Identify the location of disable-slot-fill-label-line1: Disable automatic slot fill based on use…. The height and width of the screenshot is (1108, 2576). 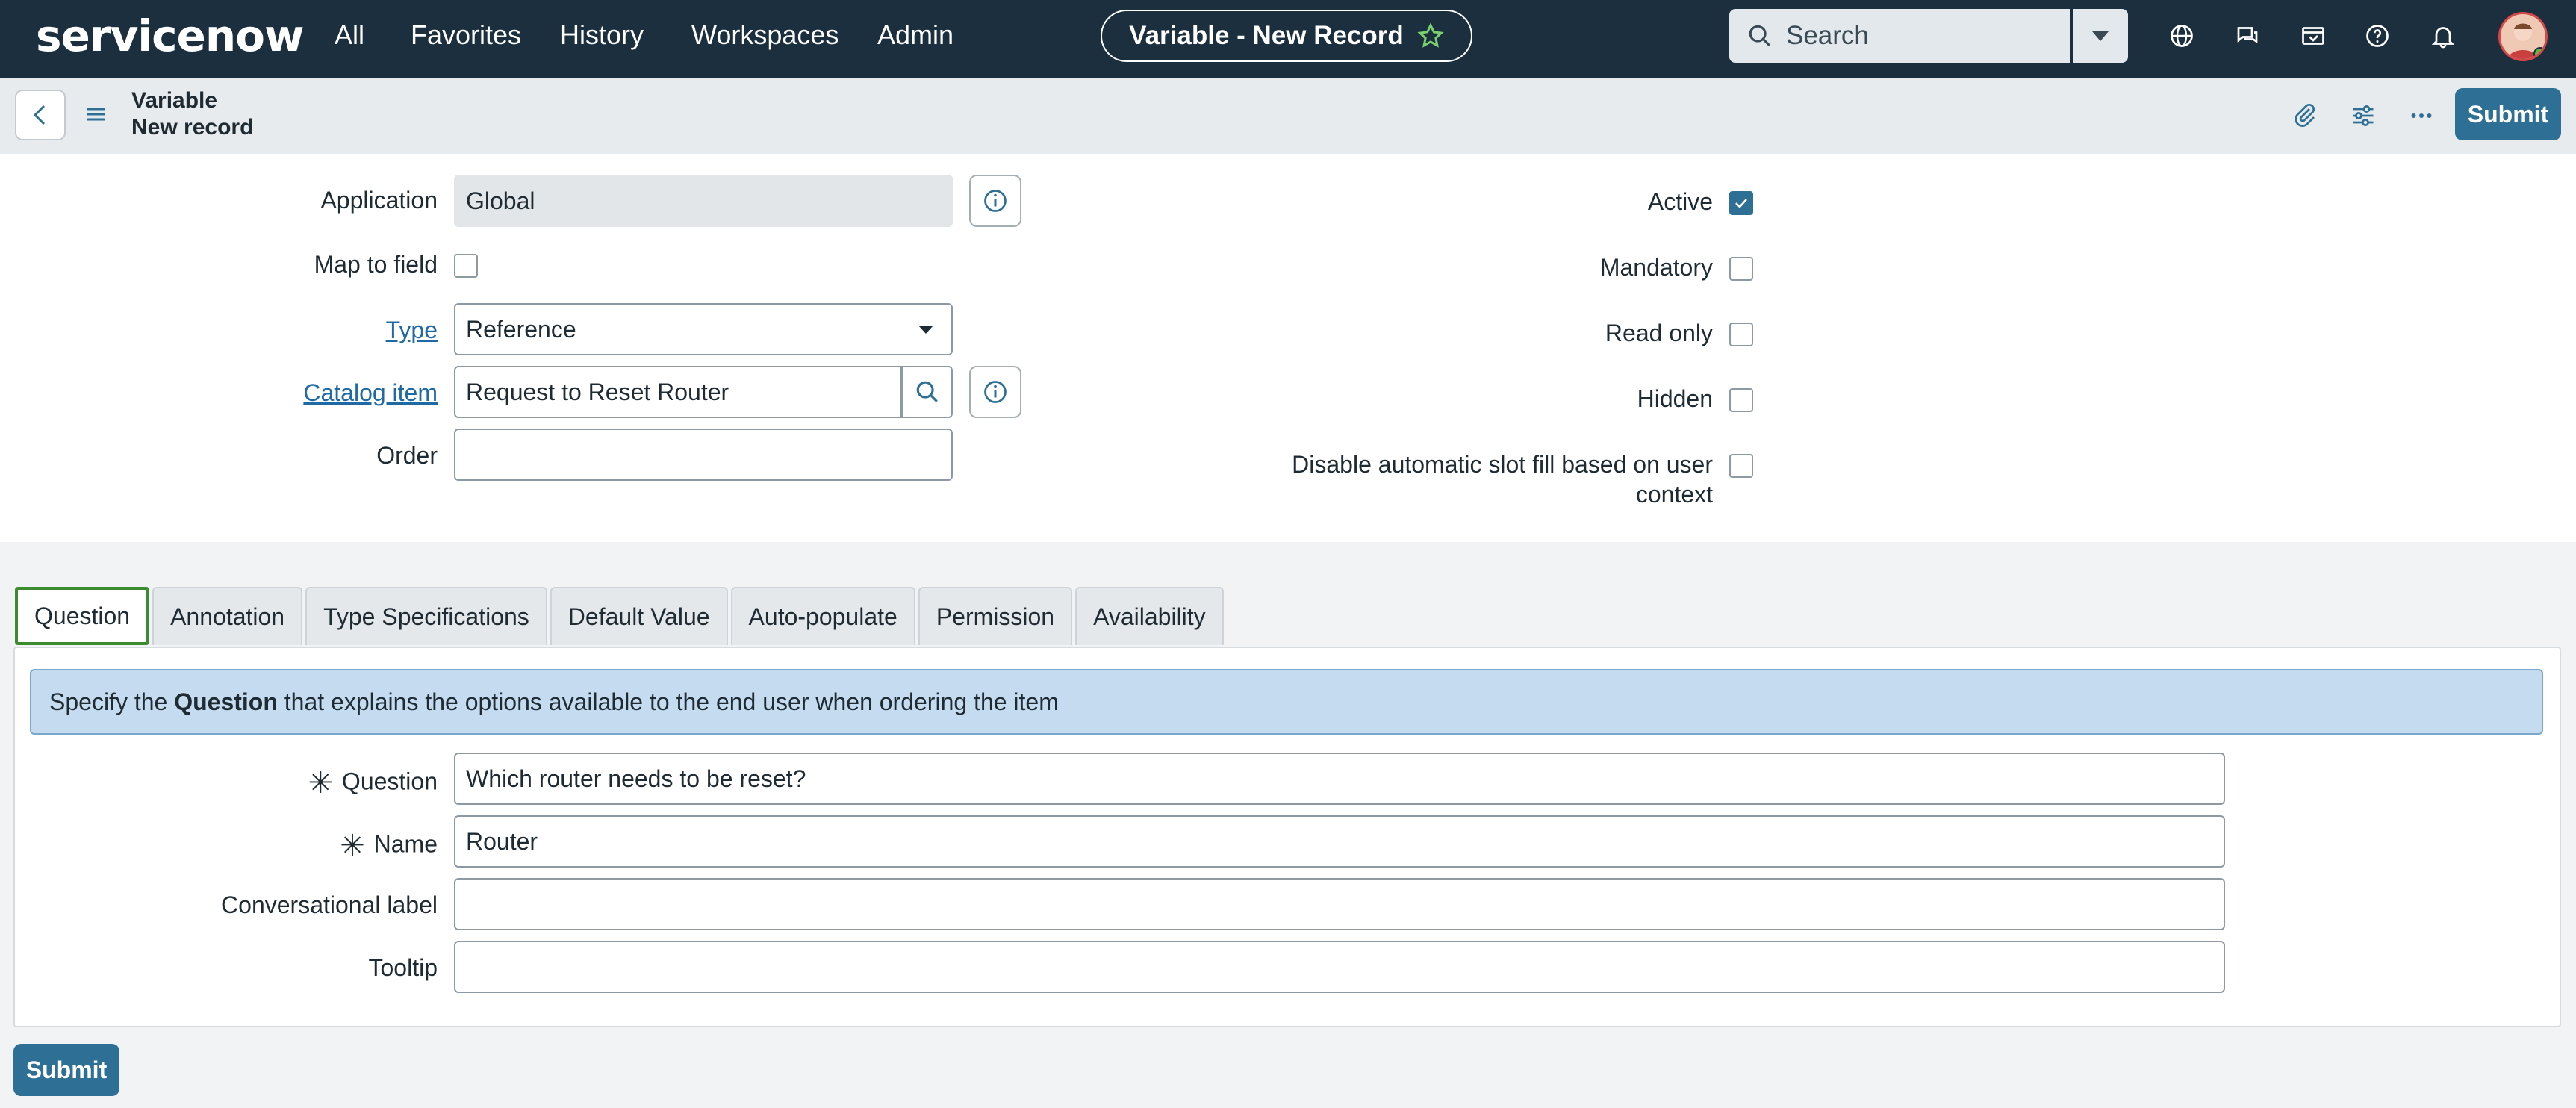
(1502, 464).